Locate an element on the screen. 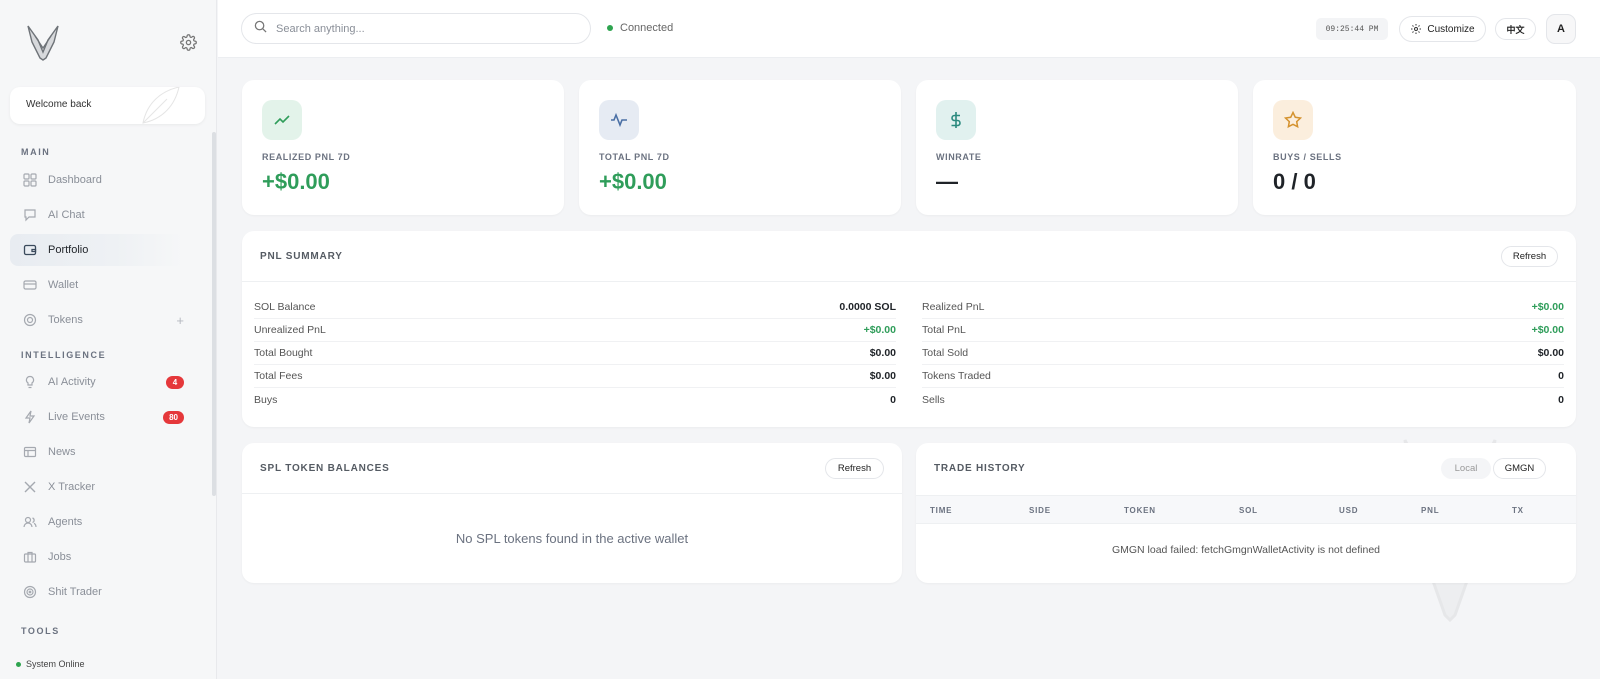  trend-up-icon is located at coordinates (282, 120).